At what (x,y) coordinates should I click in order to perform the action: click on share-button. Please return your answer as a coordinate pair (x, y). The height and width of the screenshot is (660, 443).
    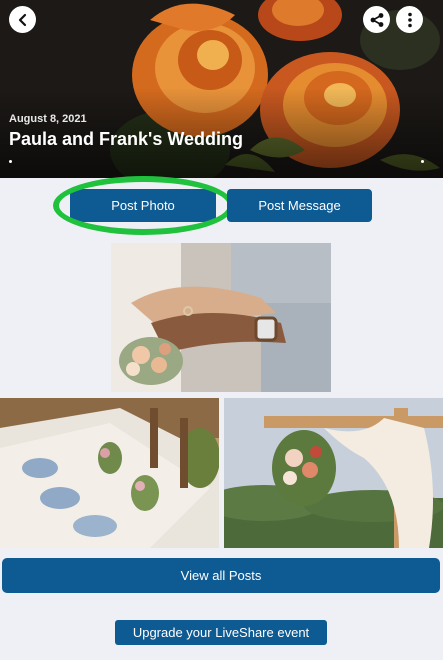
    Looking at the image, I should click on (376, 19).